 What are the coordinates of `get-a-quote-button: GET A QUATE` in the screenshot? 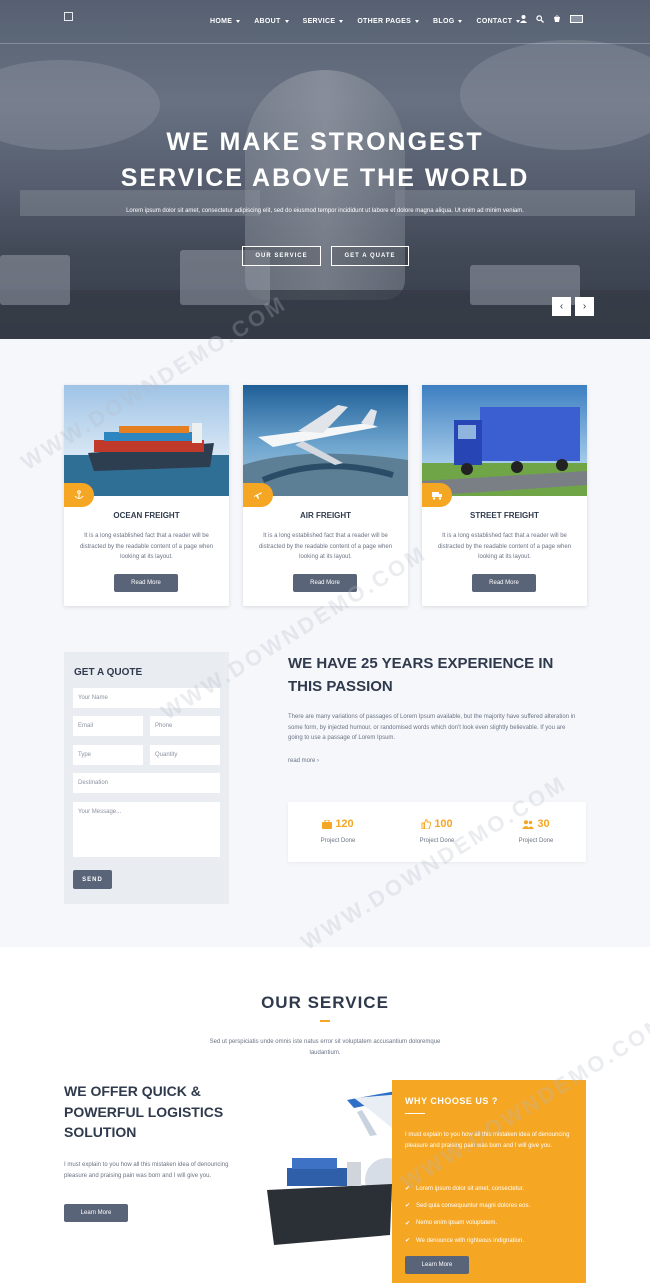 It's located at (370, 256).